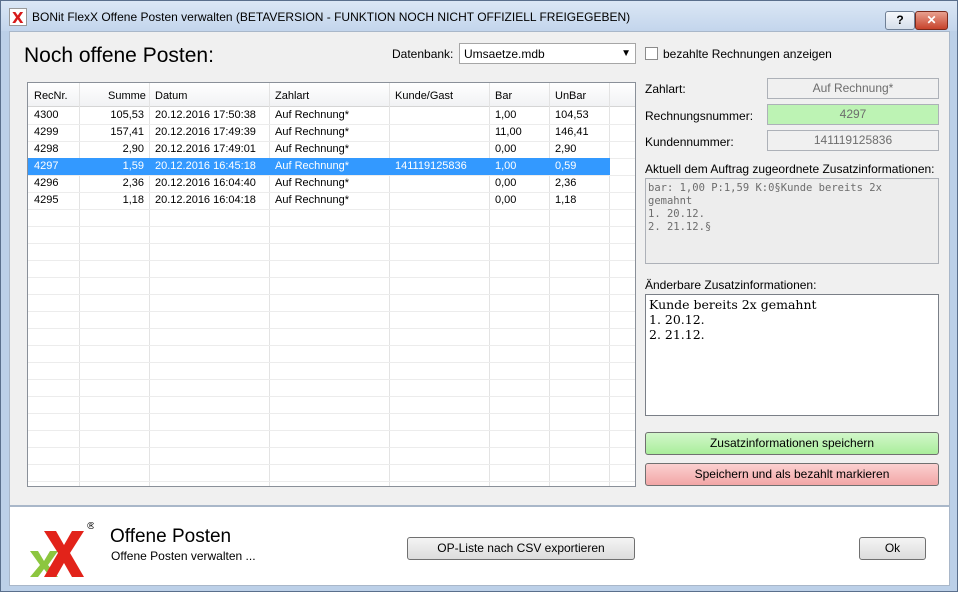 Image resolution: width=958 pixels, height=592 pixels. Describe the element at coordinates (133, 166) in the screenshot. I see `cell-summe: 1,59` at that location.